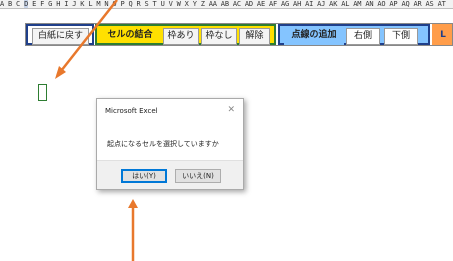 This screenshot has height=261, width=453. Describe the element at coordinates (144, 176) in the screenshot. I see `yes-button: はい(Y)` at that location.